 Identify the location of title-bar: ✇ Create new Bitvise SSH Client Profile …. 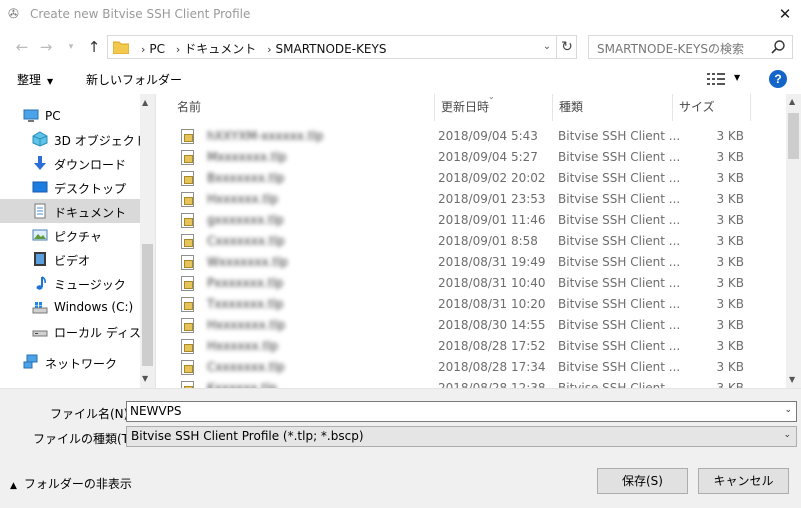
(400, 15).